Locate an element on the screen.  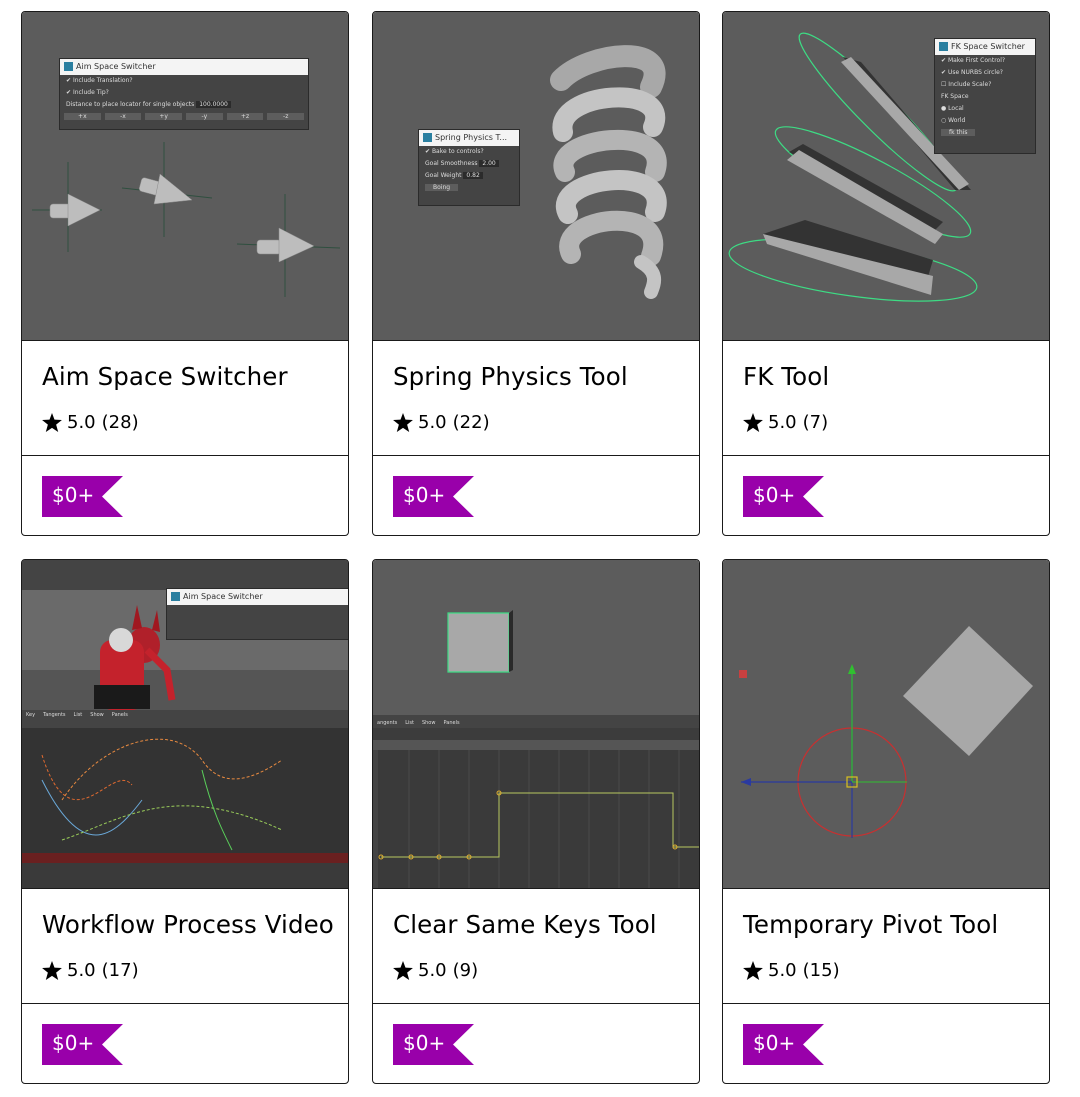
option-row: ☐ Include Scale? is located at coordinates (966, 84).